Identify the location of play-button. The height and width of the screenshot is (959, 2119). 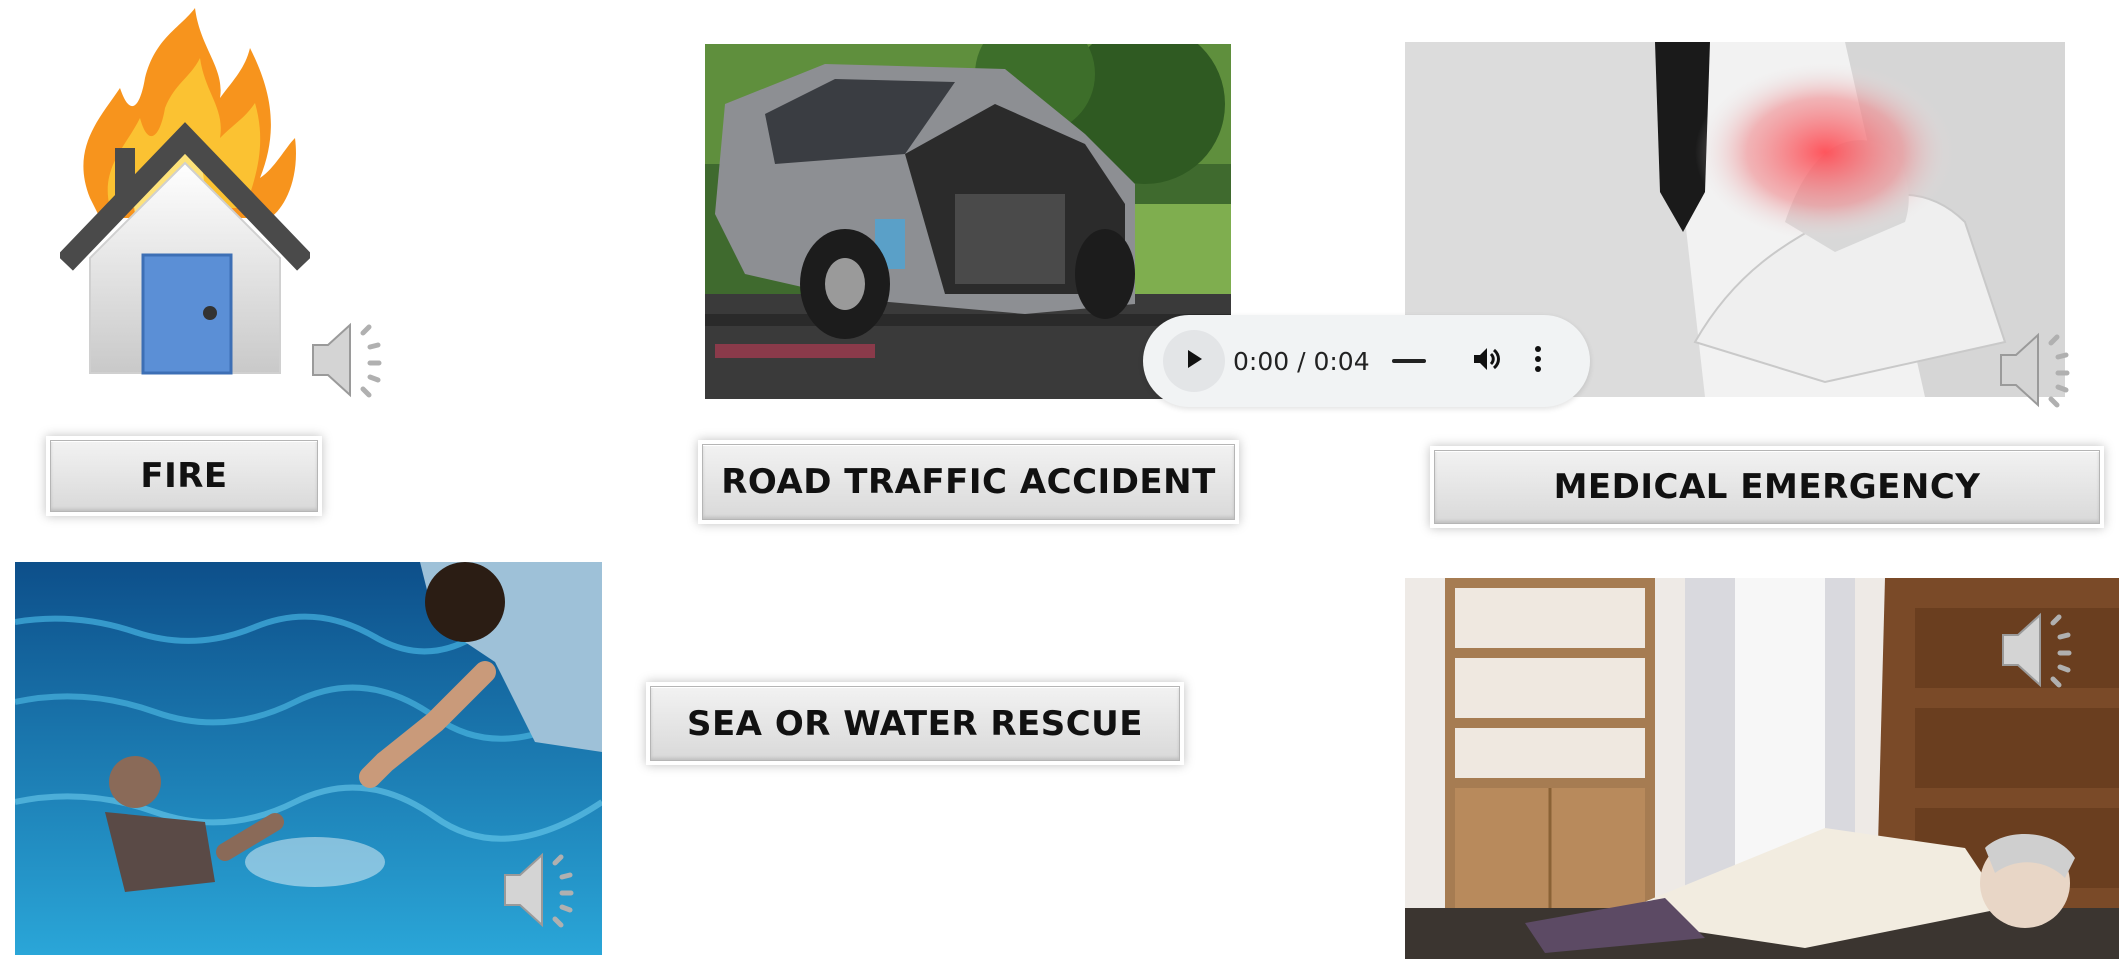
(1194, 361).